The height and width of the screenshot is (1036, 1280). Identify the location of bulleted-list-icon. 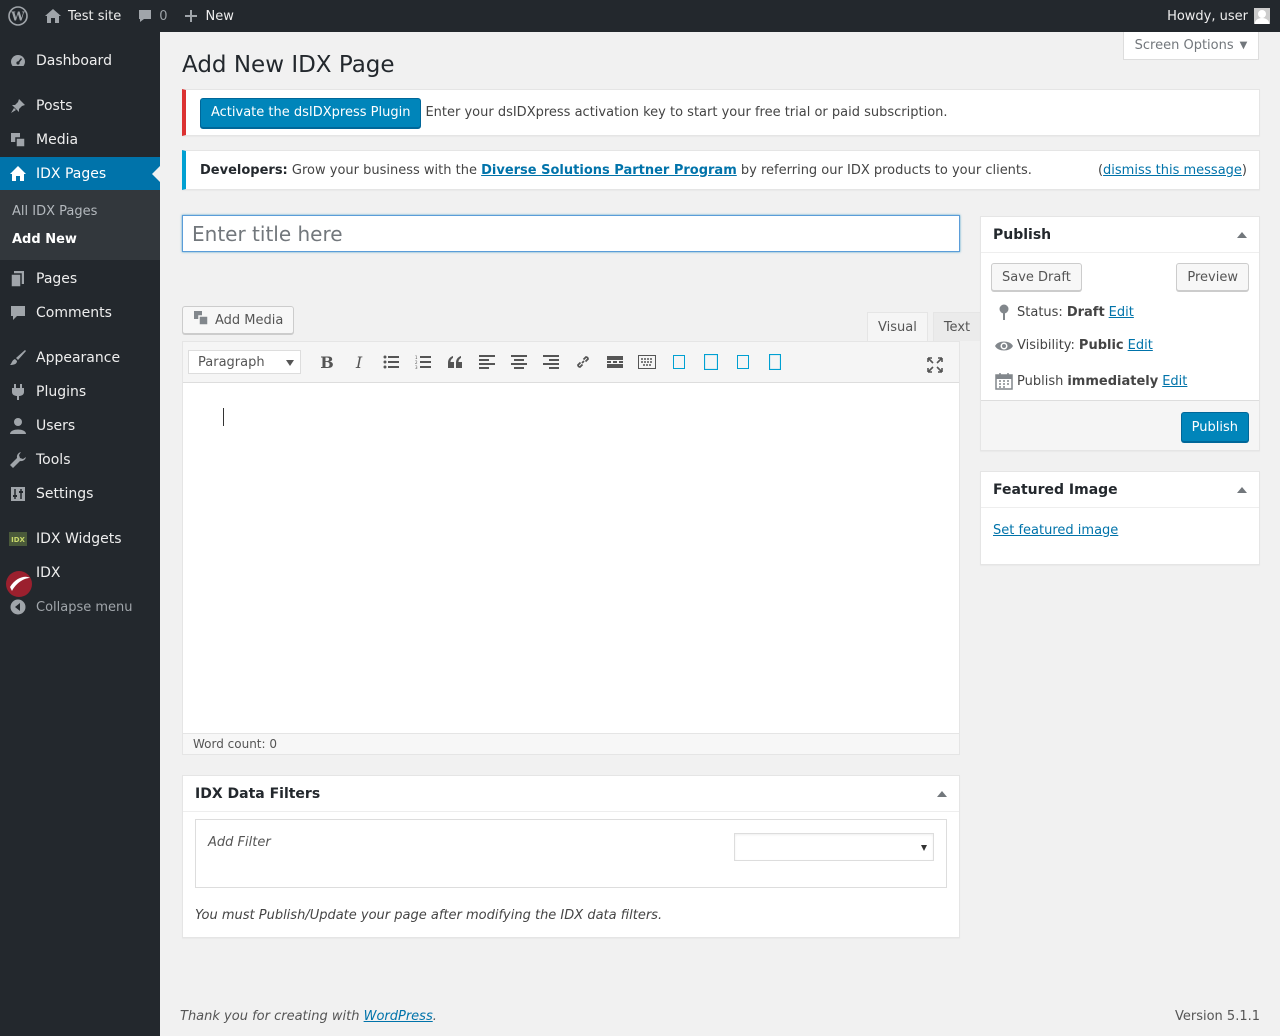
(391, 362).